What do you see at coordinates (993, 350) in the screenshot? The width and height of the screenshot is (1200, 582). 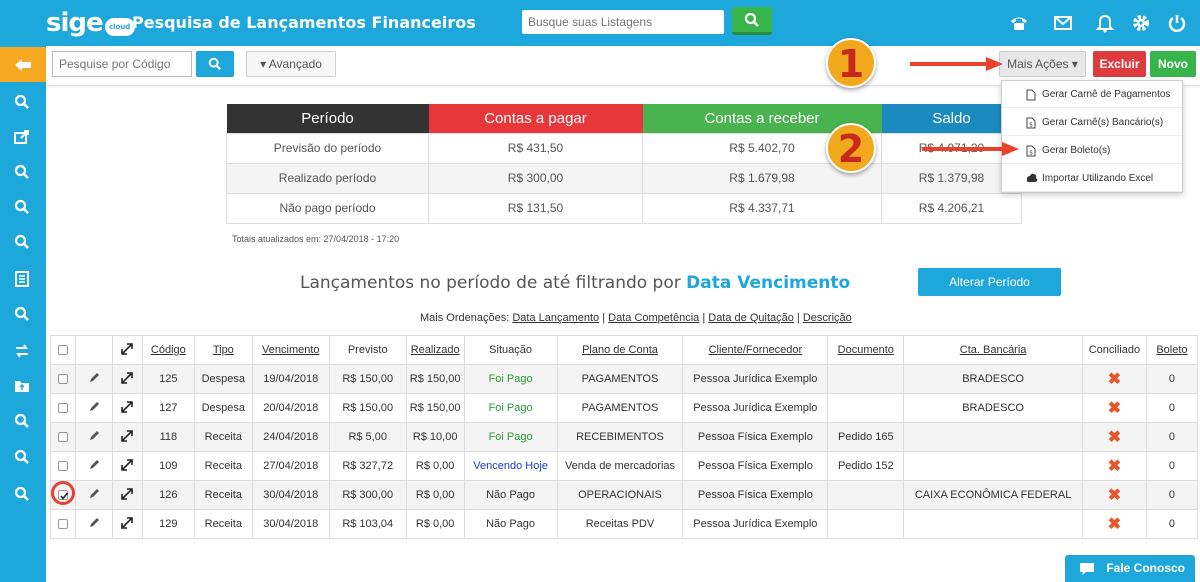 I see `column-header: Cta. Bancária` at bounding box center [993, 350].